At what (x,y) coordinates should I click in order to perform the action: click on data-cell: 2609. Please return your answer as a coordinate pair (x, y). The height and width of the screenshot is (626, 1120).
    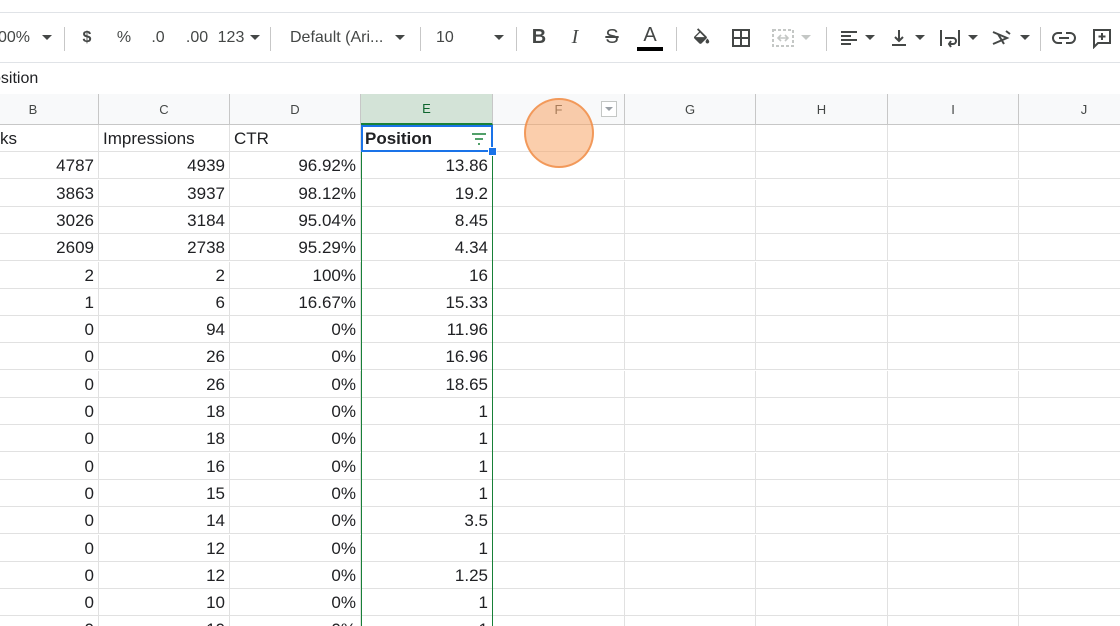
    Looking at the image, I should click on (49, 248).